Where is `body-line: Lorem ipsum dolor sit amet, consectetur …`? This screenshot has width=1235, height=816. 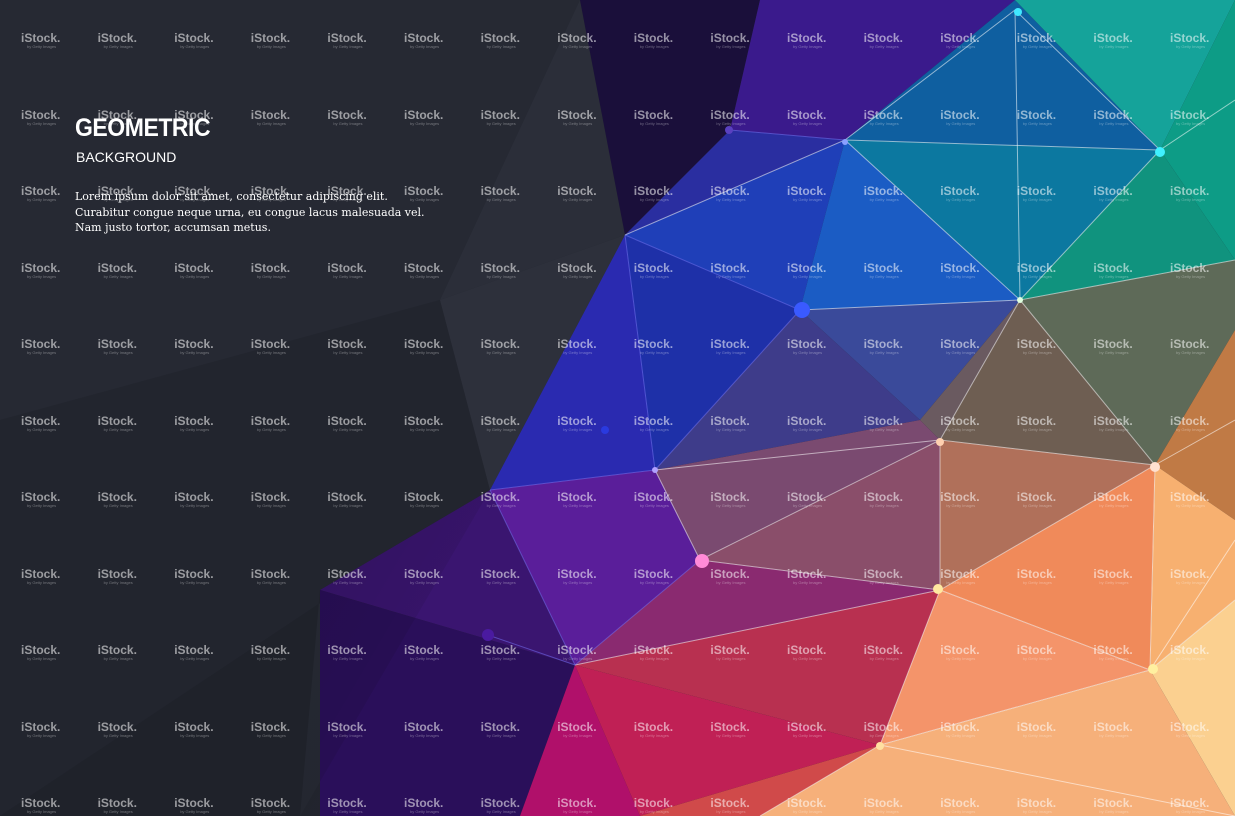 body-line: Lorem ipsum dolor sit amet, consectetur … is located at coordinates (231, 196).